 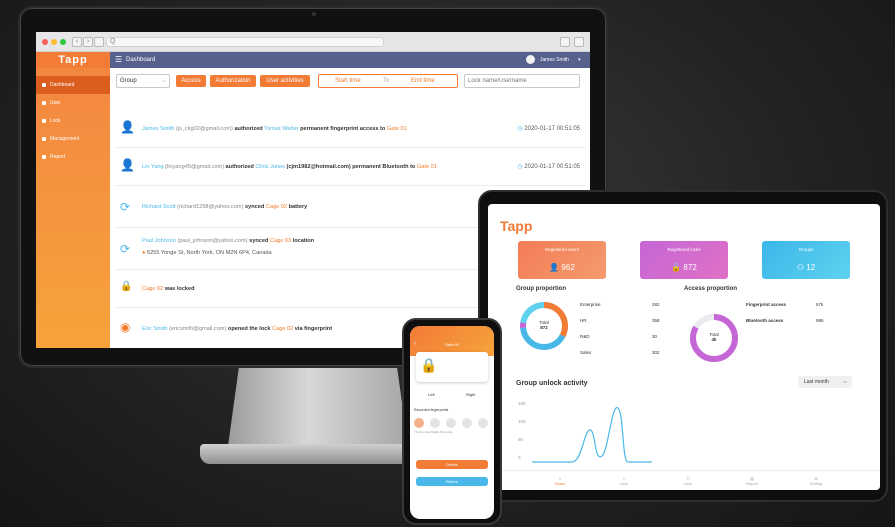 I want to click on group-proportion-title: Group proportion, so click(x=541, y=289).